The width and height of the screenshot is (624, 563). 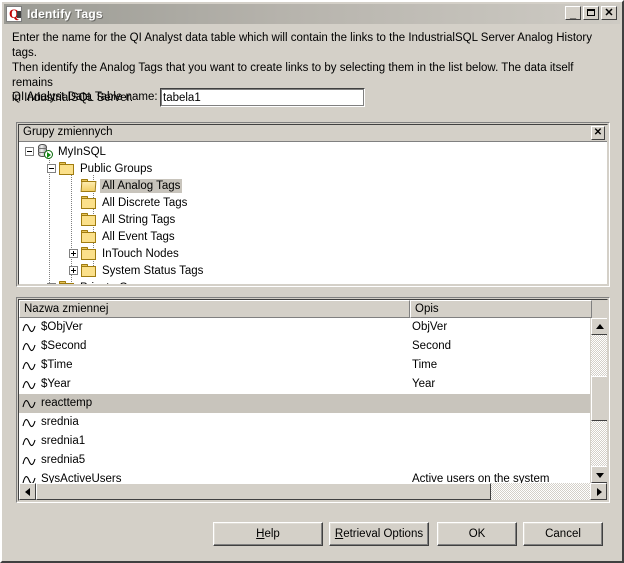 I want to click on tree-node-label: Public Groups, so click(x=116, y=168).